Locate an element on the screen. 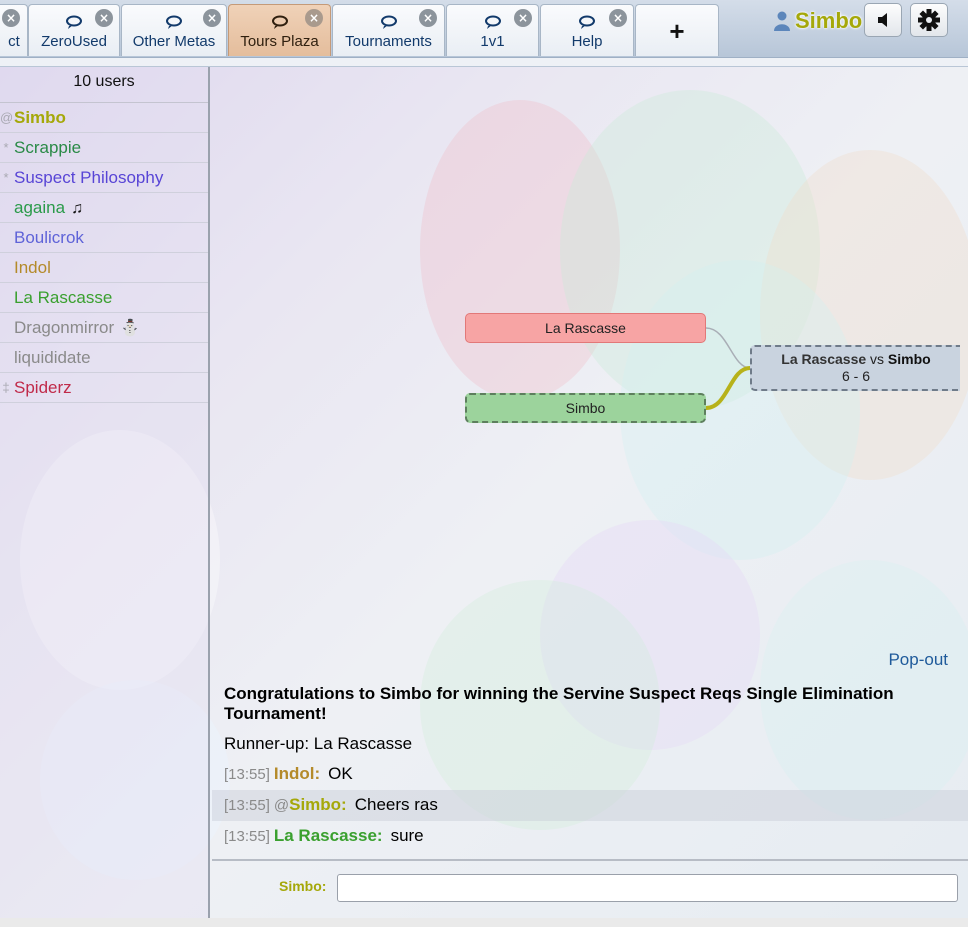 The width and height of the screenshot is (968, 927). user-icon is located at coordinates (782, 21).